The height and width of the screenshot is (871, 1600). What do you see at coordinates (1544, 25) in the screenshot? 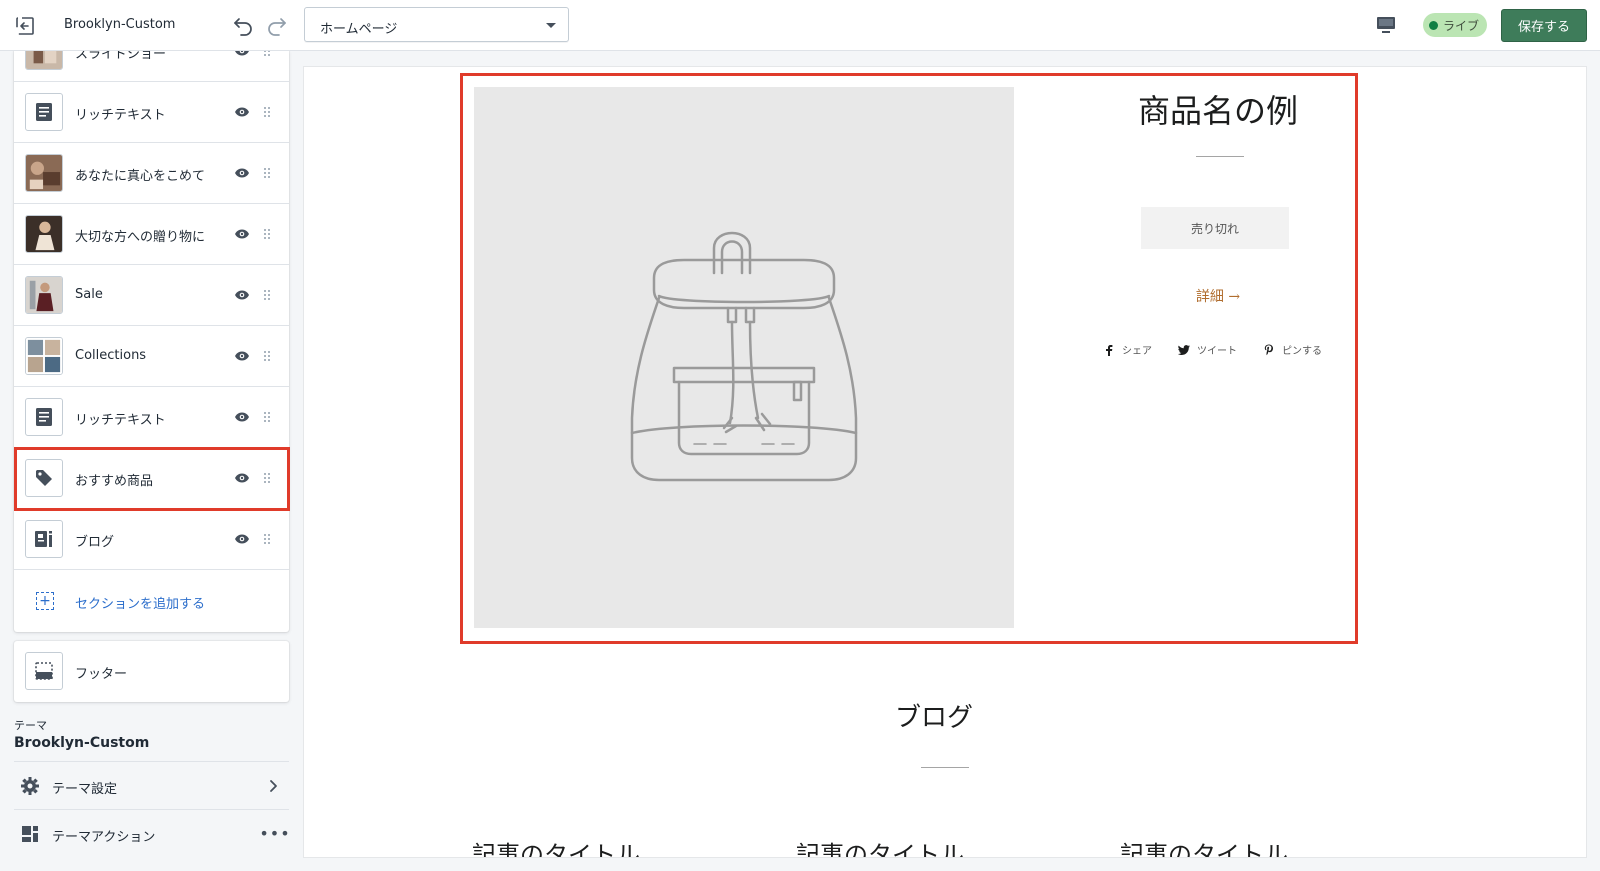
I see `save-button: 保存する` at bounding box center [1544, 25].